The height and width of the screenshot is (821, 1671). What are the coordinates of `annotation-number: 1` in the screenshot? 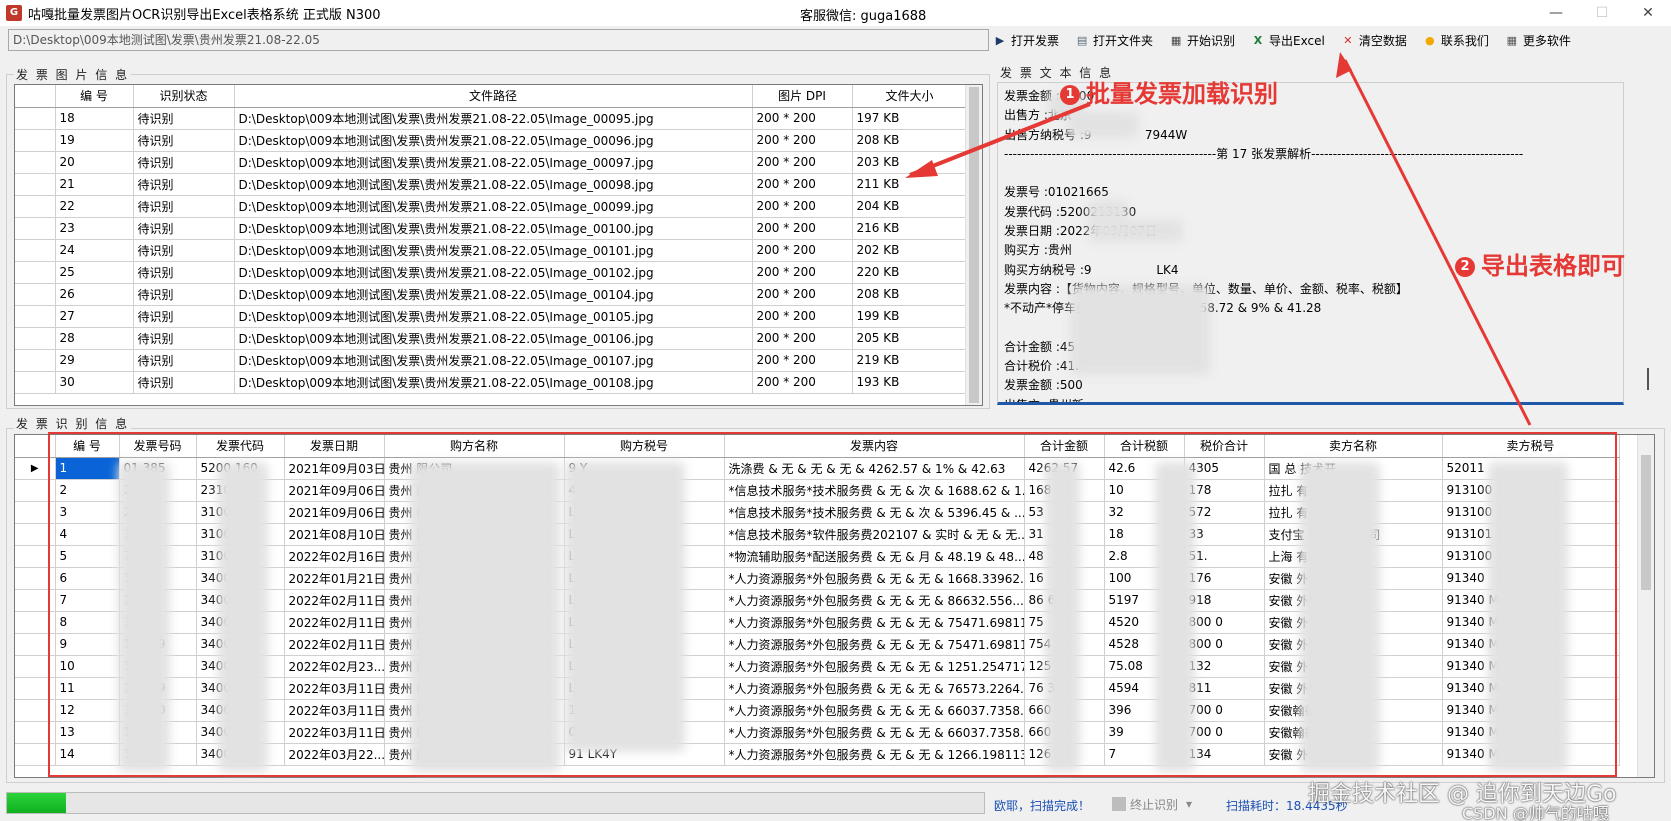 It's located at (1070, 95).